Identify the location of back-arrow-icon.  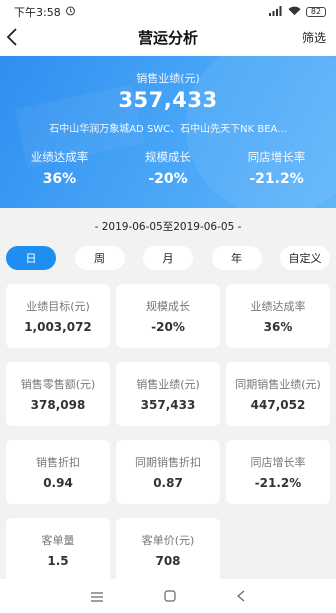
(16, 37).